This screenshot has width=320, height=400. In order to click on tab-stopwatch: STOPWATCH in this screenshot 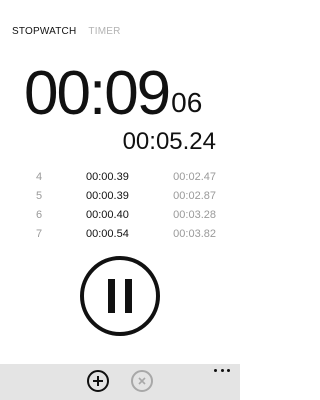, I will do `click(44, 32)`.